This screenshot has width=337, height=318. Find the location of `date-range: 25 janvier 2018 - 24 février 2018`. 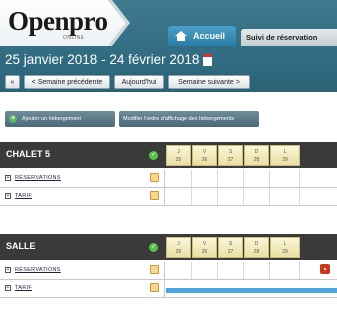

date-range: 25 janvier 2018 - 24 février 2018 is located at coordinates (109, 59).